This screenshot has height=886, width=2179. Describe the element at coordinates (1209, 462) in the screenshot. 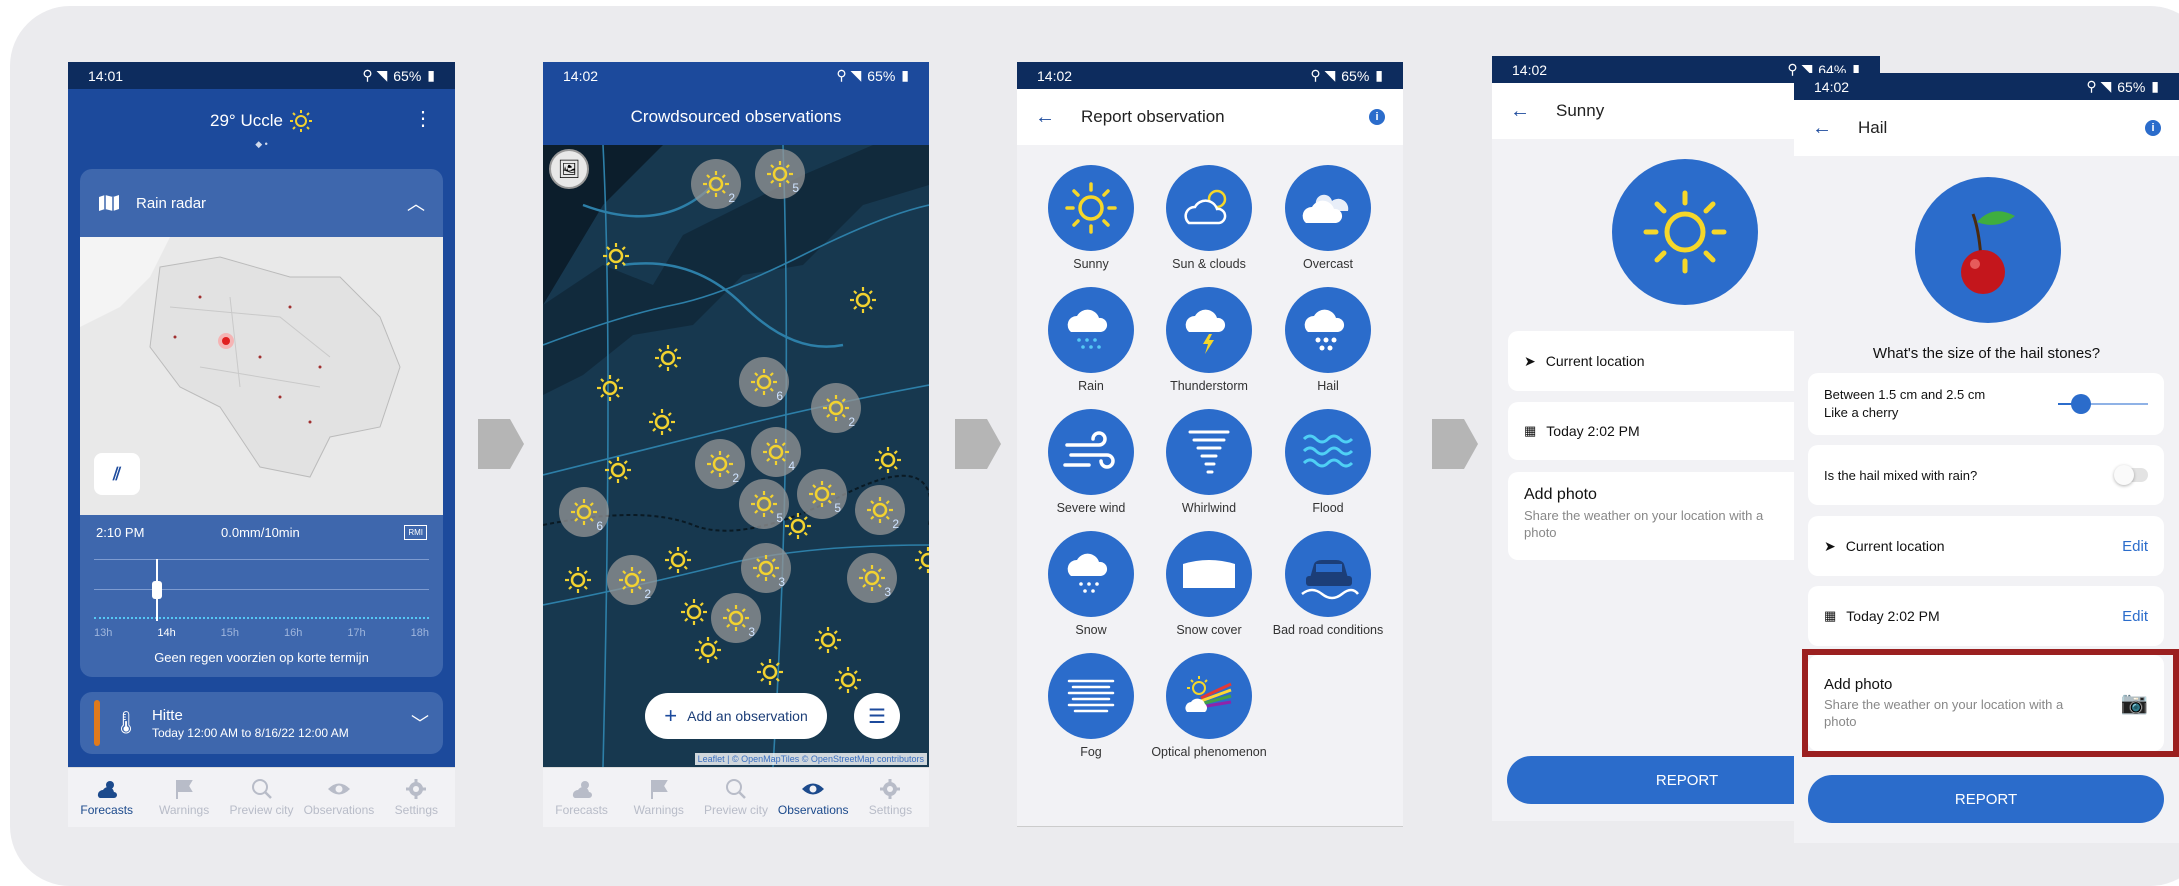

I see `observation-type-whirlwind: Whirlwind` at that location.